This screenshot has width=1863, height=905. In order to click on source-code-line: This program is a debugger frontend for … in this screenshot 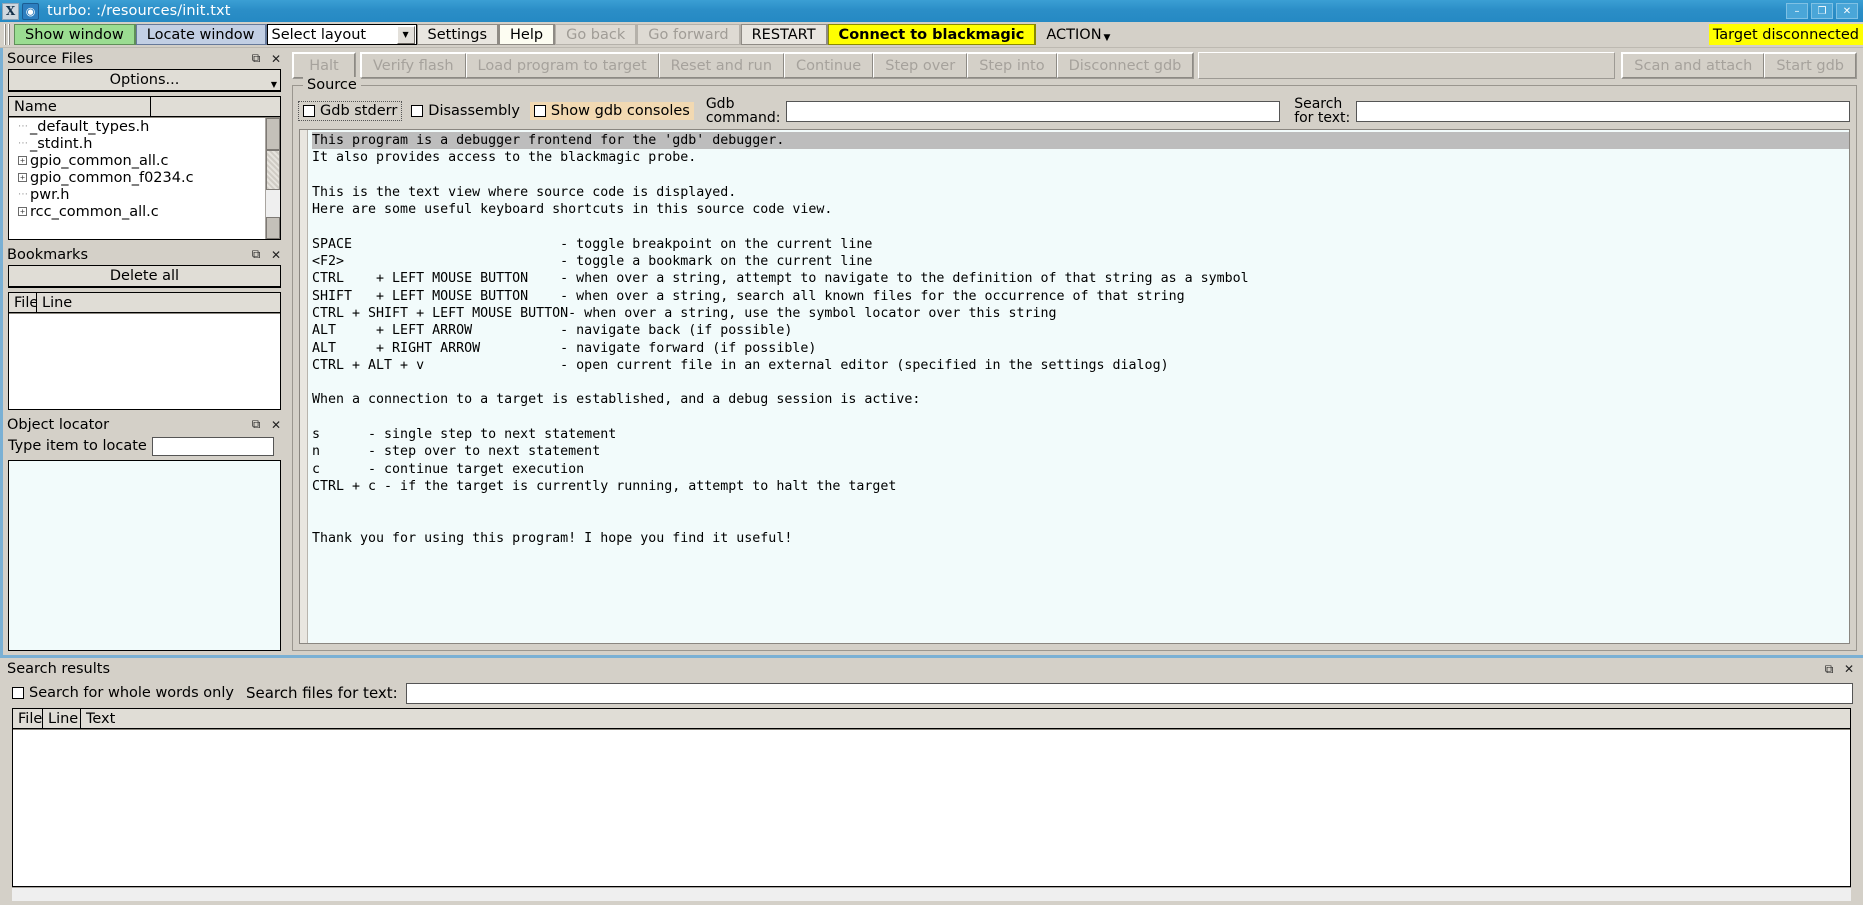, I will do `click(1080, 141)`.